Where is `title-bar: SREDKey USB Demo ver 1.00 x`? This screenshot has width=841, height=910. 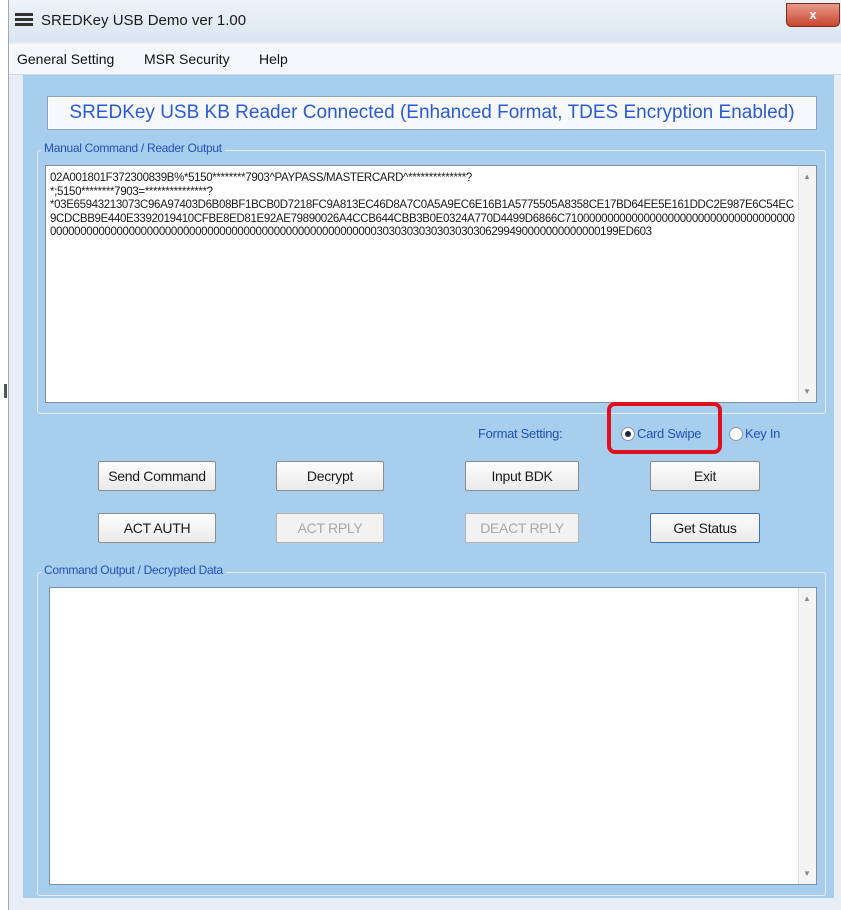 title-bar: SREDKey USB Demo ver 1.00 x is located at coordinates (425, 21).